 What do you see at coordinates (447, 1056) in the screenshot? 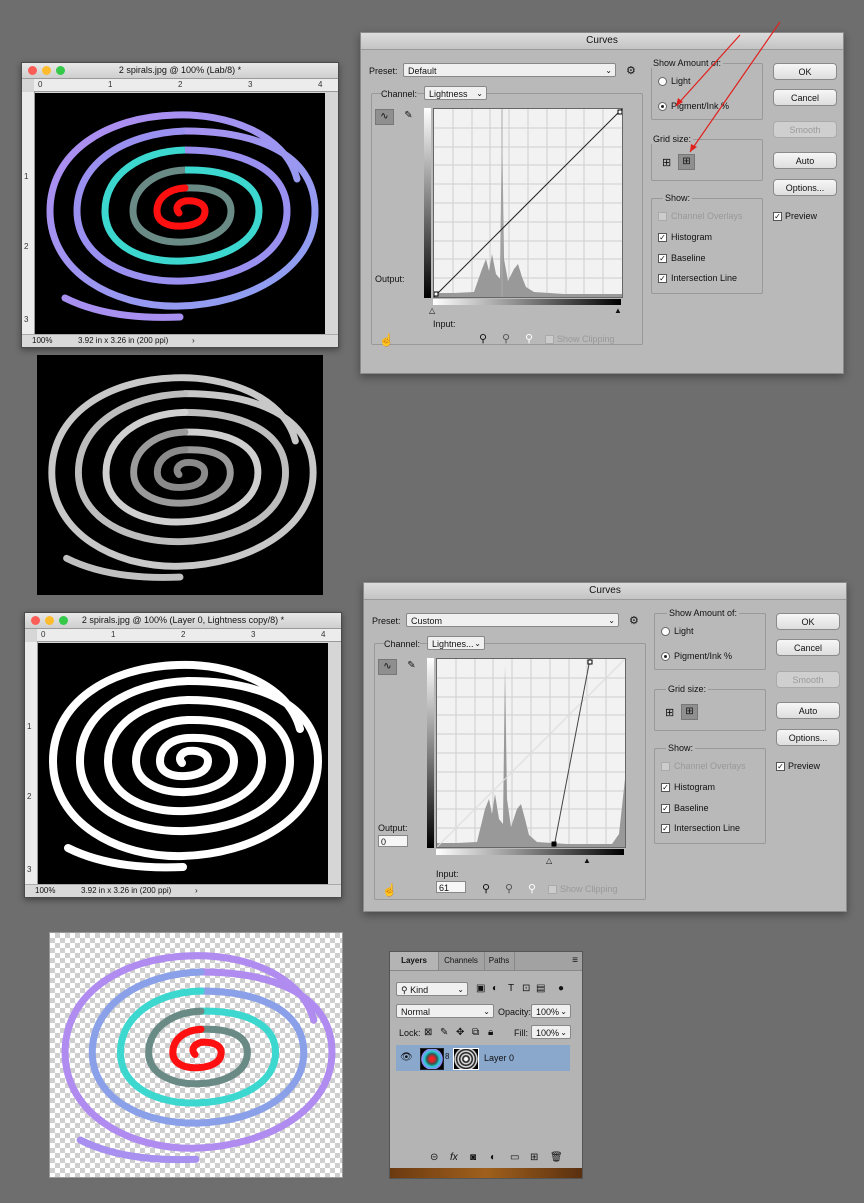
I see `link-chain-icon: 8` at bounding box center [447, 1056].